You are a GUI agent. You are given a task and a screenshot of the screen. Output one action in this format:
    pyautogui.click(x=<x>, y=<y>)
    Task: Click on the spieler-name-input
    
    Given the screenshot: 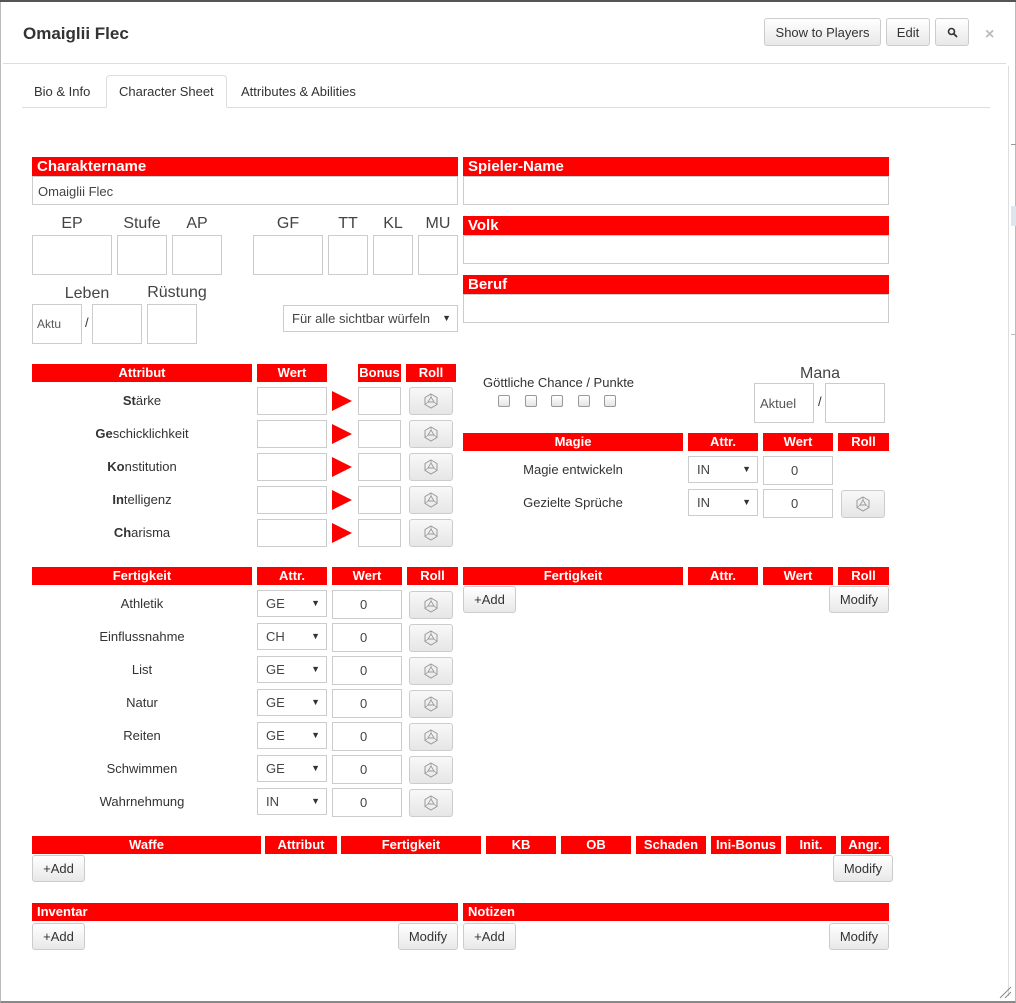 What is the action you would take?
    pyautogui.click(x=676, y=190)
    